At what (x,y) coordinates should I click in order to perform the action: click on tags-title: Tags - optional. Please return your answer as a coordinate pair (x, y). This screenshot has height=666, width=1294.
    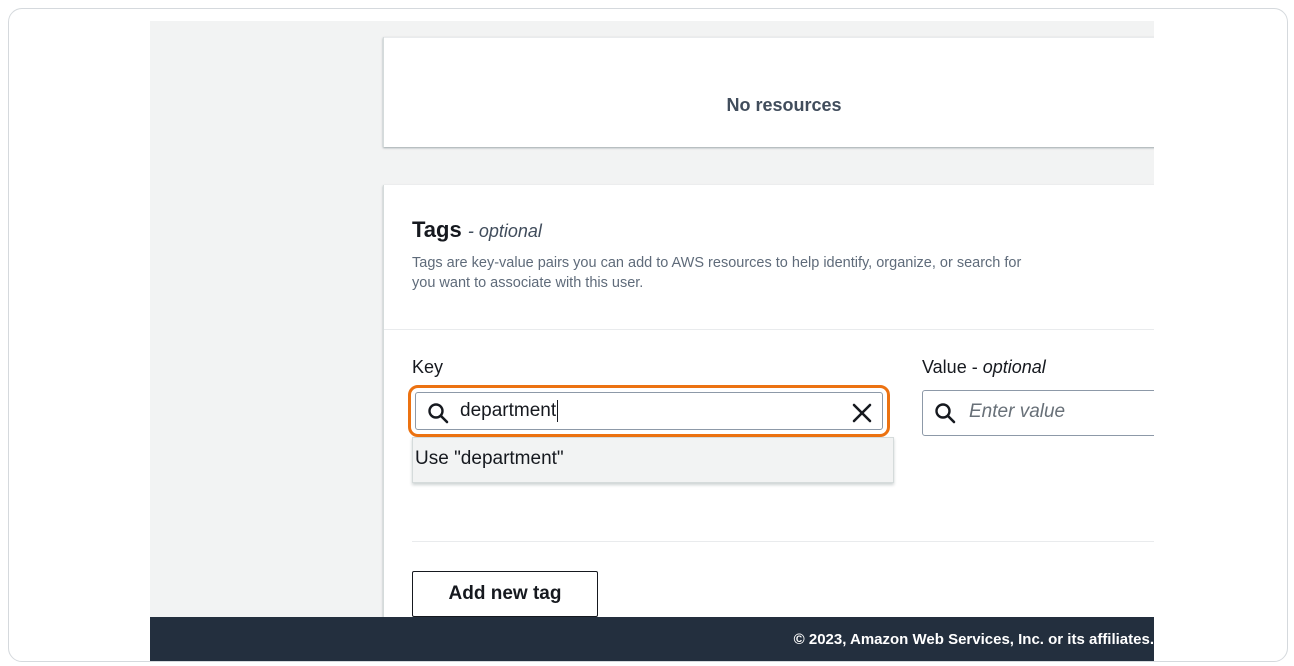
    Looking at the image, I should click on (783, 230).